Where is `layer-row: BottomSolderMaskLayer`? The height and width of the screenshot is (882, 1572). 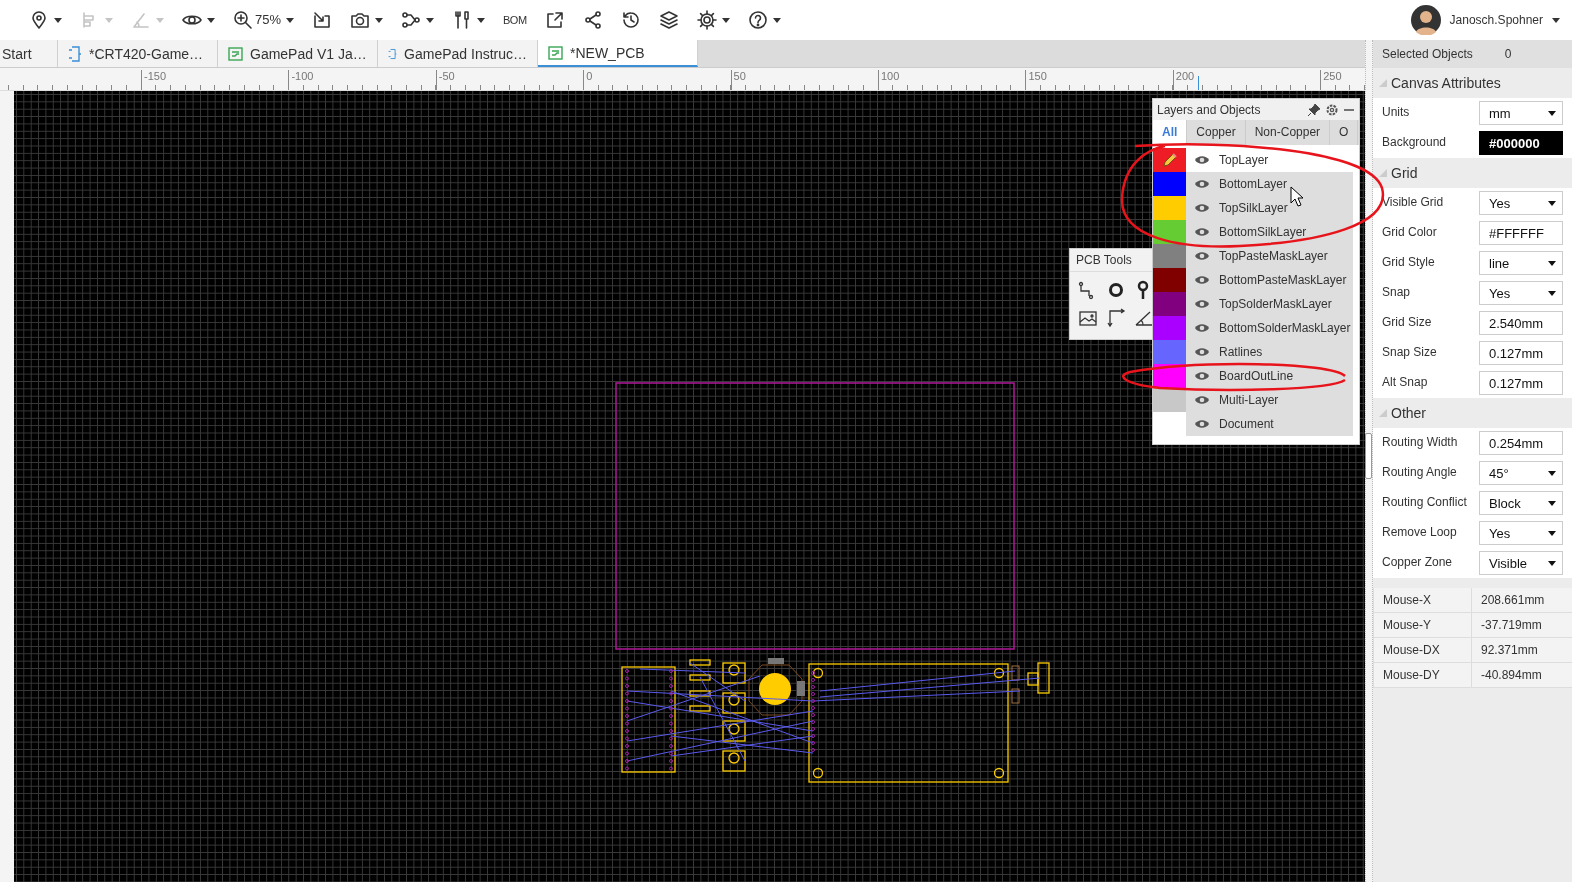
layer-row: BottomSolderMaskLayer is located at coordinates (1253, 328).